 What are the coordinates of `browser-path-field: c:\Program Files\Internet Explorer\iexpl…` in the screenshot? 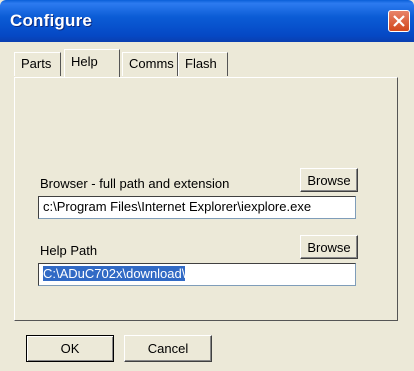 It's located at (197, 207).